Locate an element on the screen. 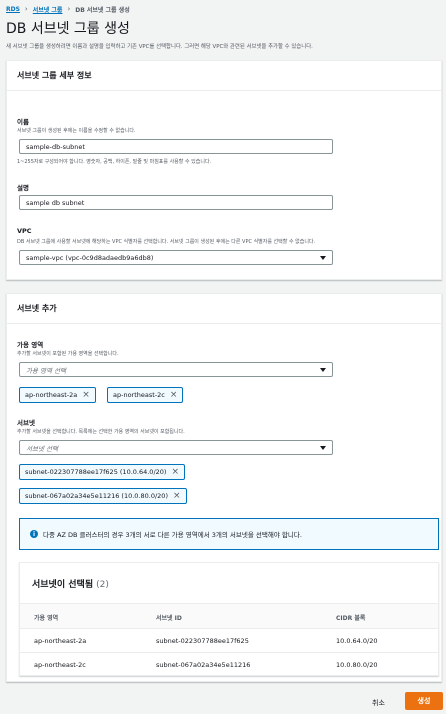 The height and width of the screenshot is (714, 446). description-input: sample db subnet is located at coordinates (176, 202).